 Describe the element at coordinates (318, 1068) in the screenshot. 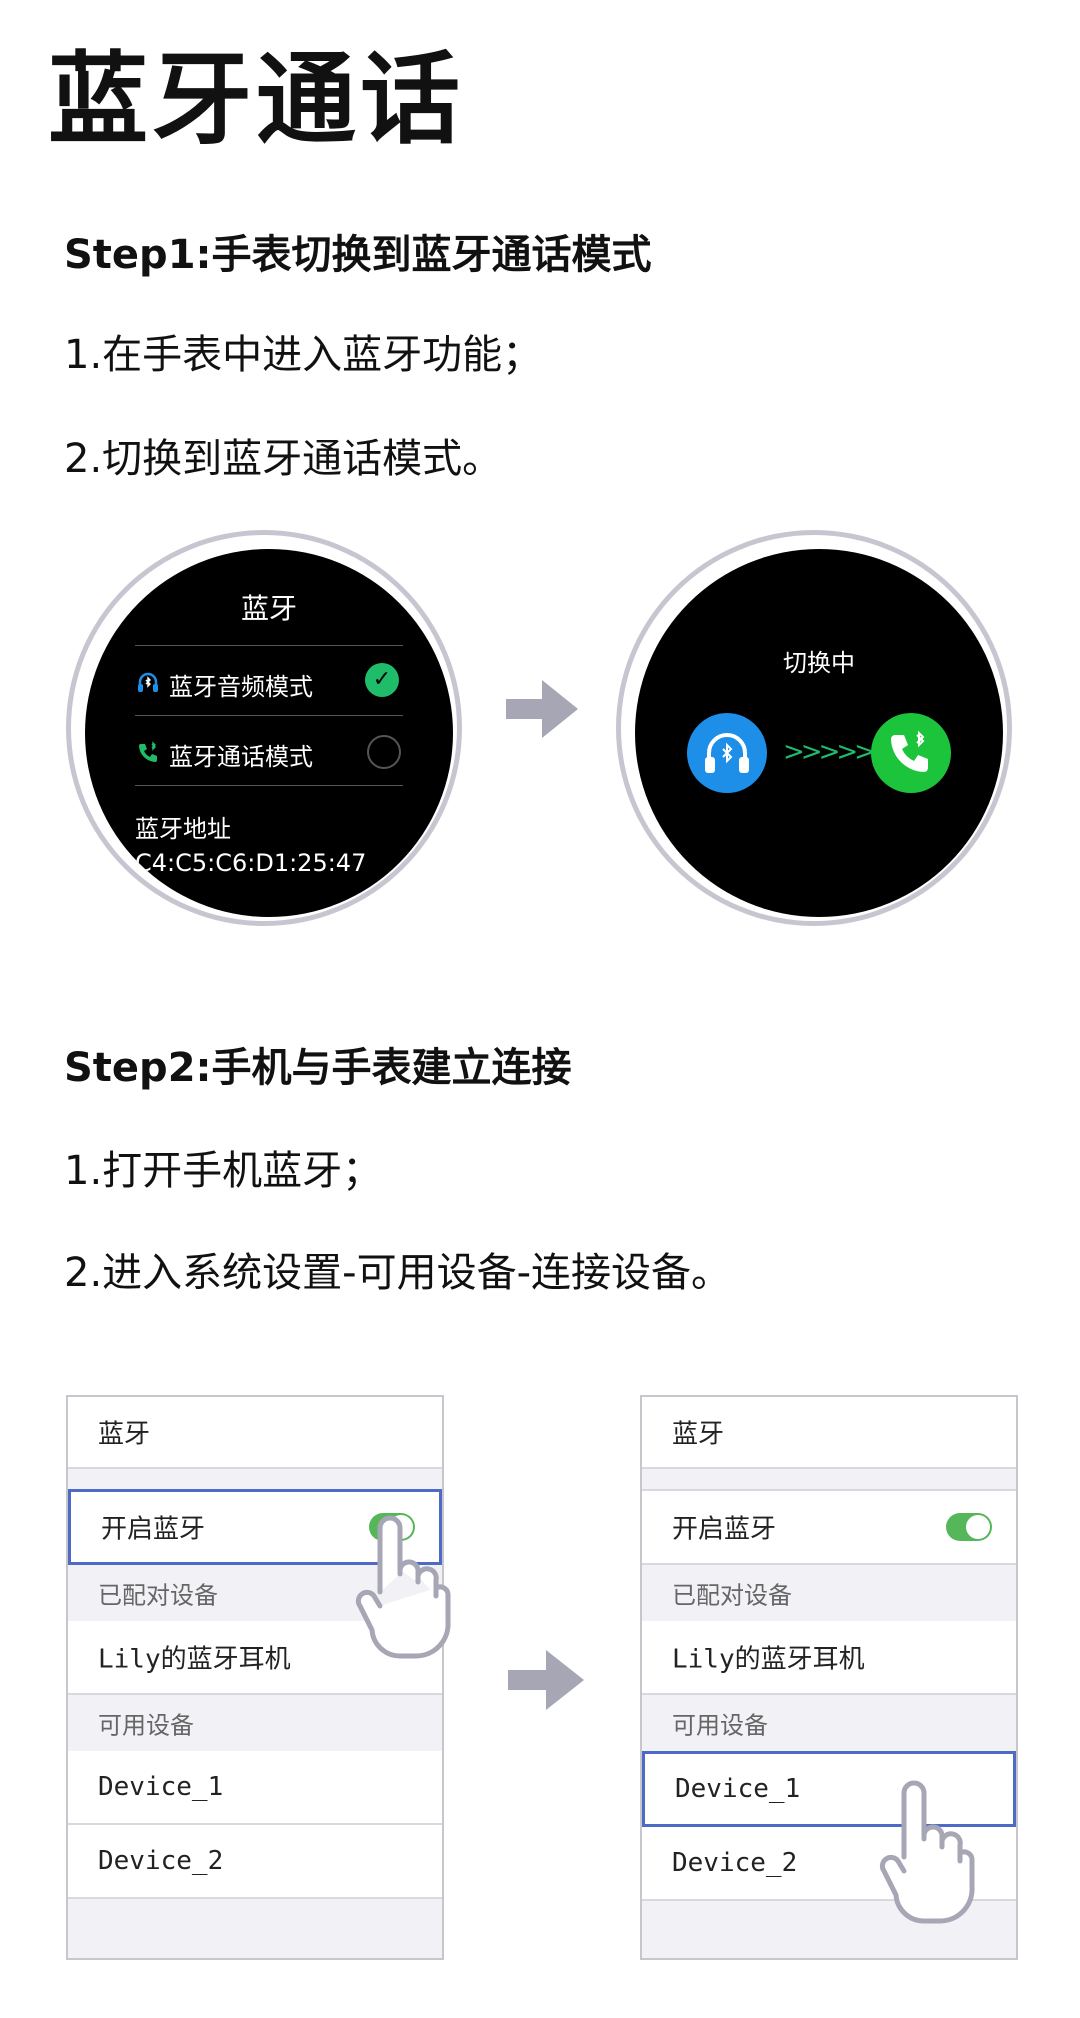

I see `step2-heading: Step2:手机与手表建立连接` at that location.